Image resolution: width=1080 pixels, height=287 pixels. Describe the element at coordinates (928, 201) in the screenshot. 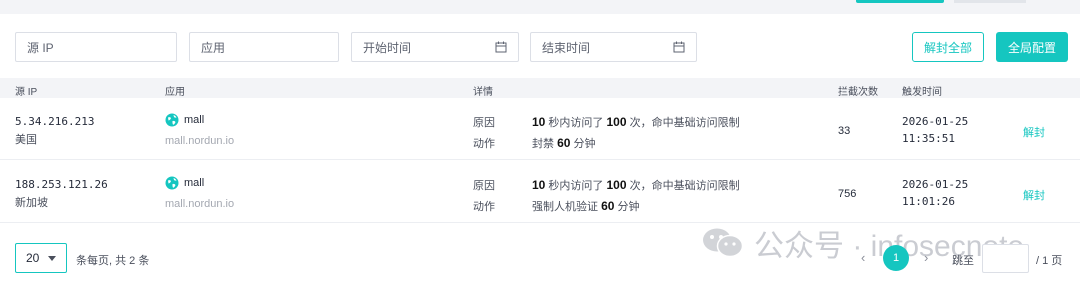

I see `trigger-time: 11:01:26` at that location.